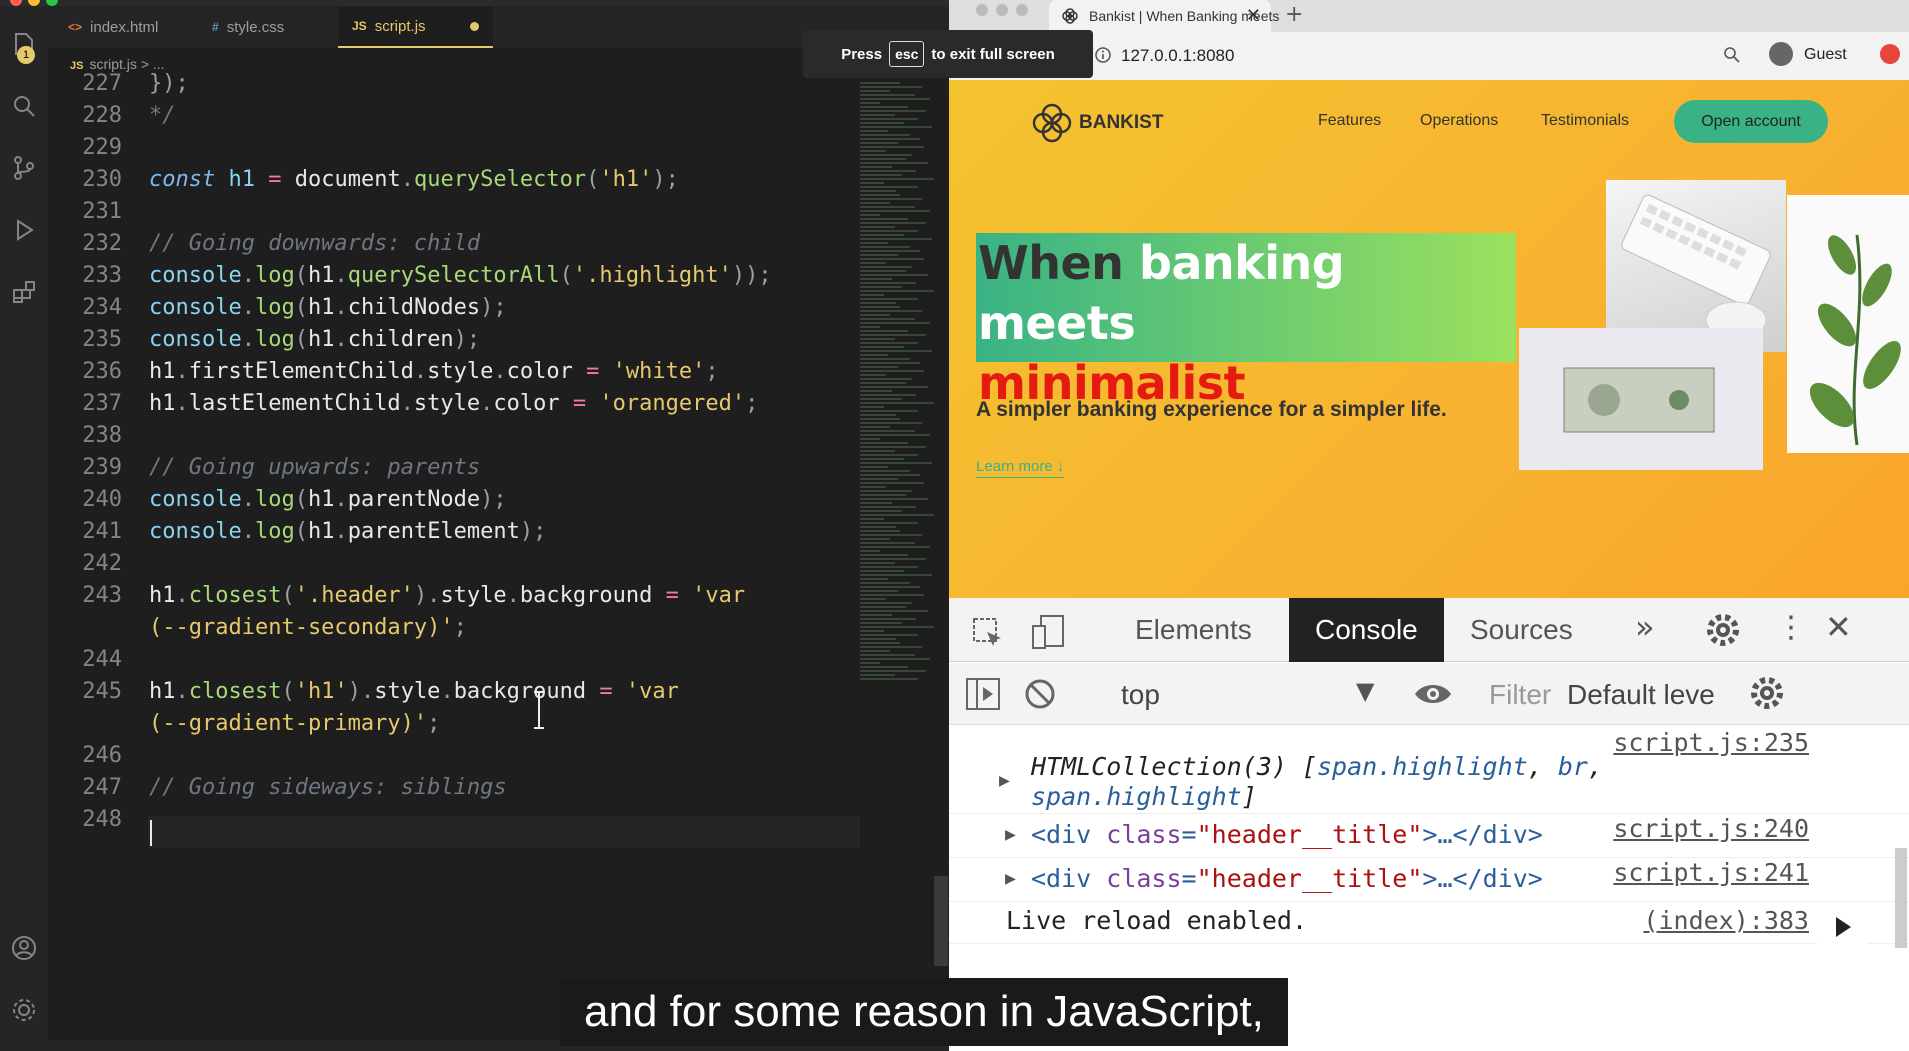  Describe the element at coordinates (1433, 694) in the screenshot. I see `live-expression-eye-icon` at that location.